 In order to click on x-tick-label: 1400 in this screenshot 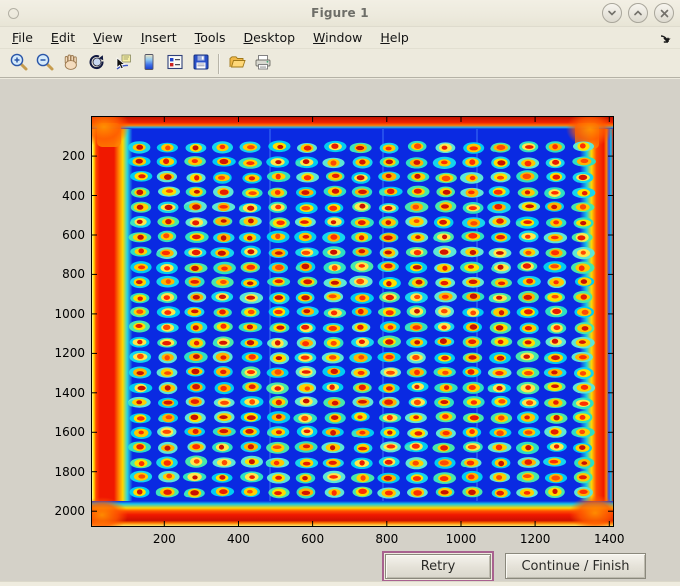, I will do `click(609, 539)`.